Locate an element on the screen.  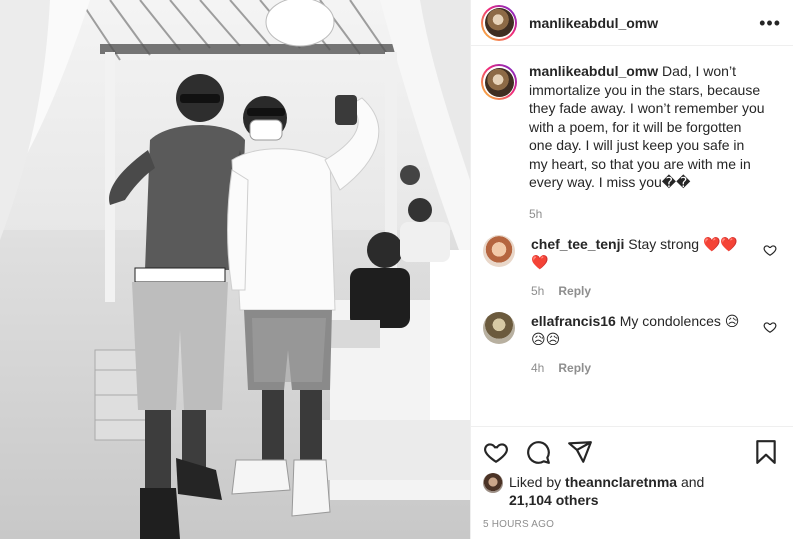
comment-time: 5h is located at coordinates (537, 291).